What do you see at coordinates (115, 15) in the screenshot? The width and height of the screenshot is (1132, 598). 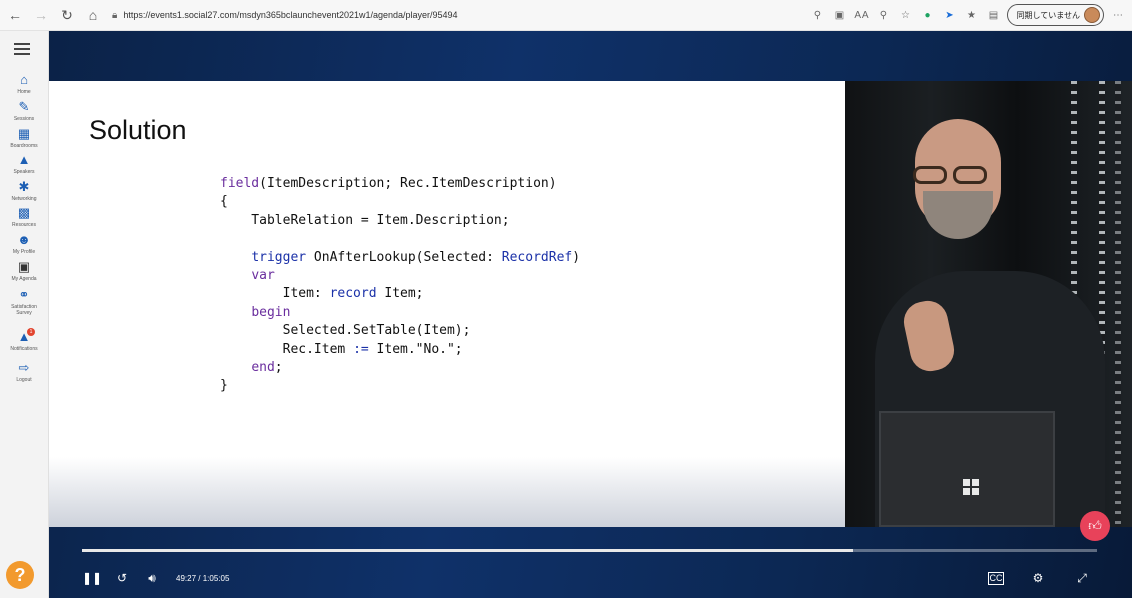 I see `lock-icon: 🔒︎` at bounding box center [115, 15].